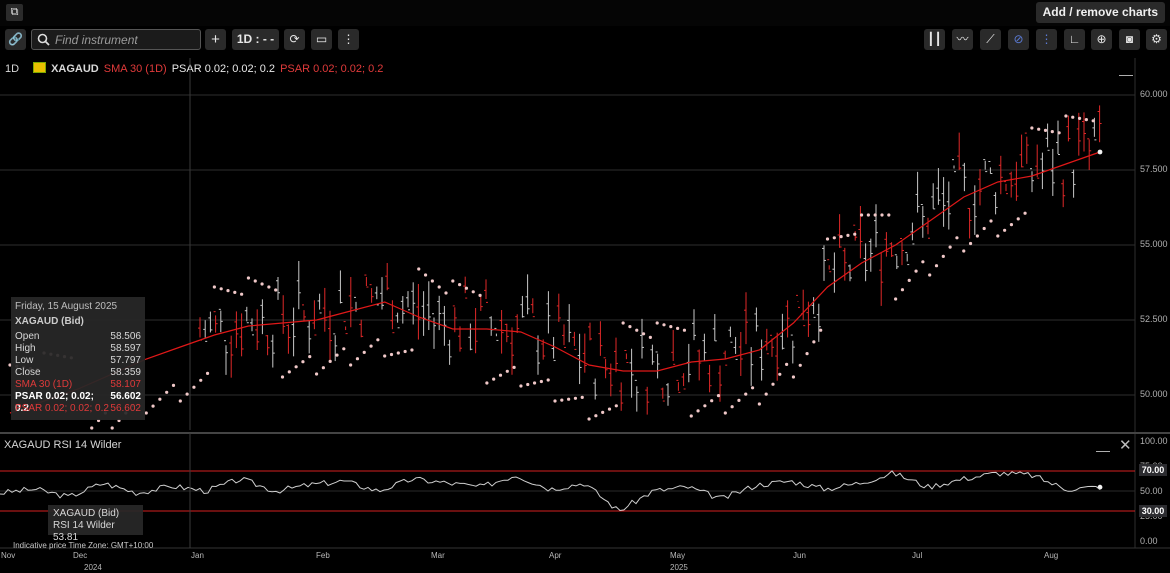 The image size is (1170, 573). What do you see at coordinates (78, 384) in the screenshot?
I see `tooltip-row-sma: SMA 30 (1D) 58.107` at bounding box center [78, 384].